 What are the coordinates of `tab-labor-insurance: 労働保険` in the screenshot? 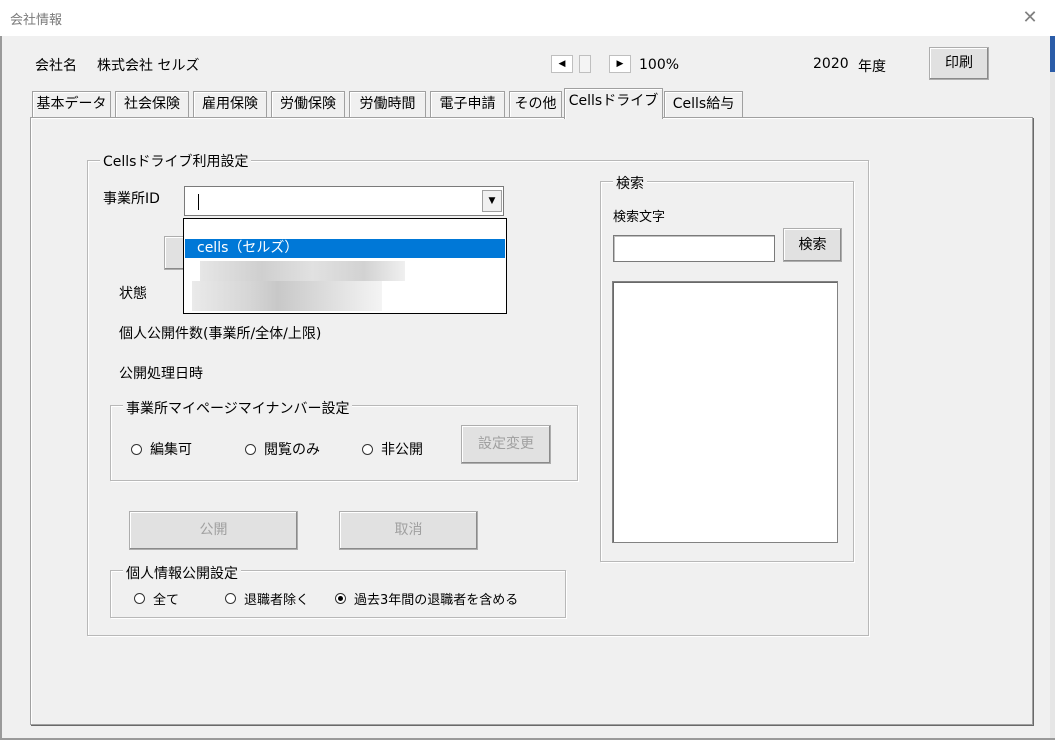 It's located at (308, 104).